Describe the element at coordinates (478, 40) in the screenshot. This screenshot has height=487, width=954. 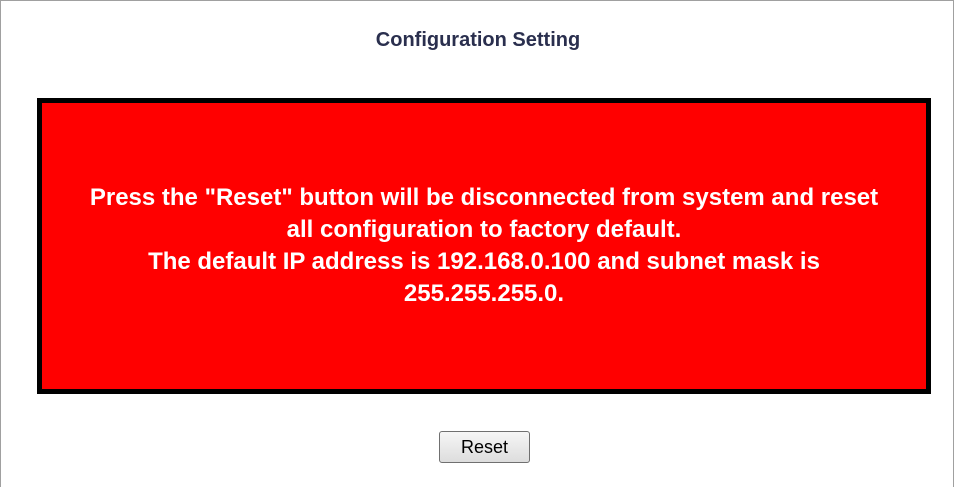
I see `page-title: Configuration Setting` at that location.